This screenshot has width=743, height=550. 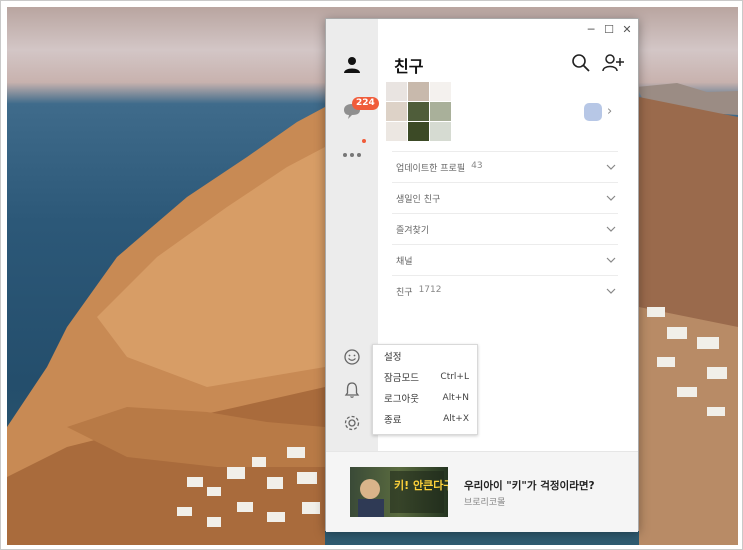 What do you see at coordinates (425, 418) in the screenshot?
I see `menu-item-exit: 종료 Alt+X` at bounding box center [425, 418].